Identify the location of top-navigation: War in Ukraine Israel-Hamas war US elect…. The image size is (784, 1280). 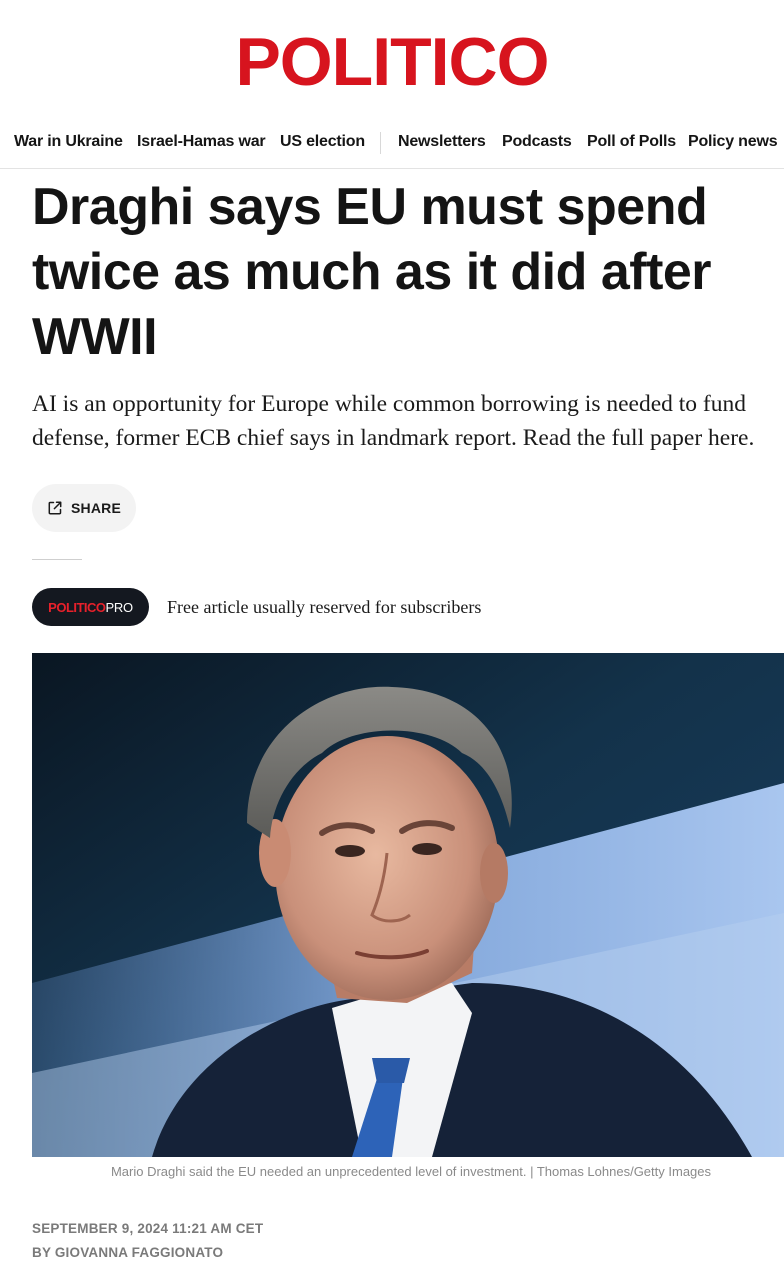
(392, 145).